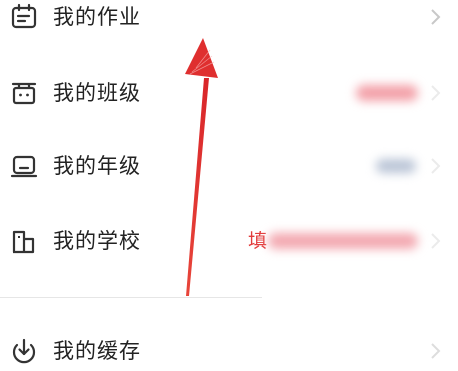 The width and height of the screenshot is (458, 371). What do you see at coordinates (396, 166) in the screenshot?
I see `grade-value-blurred` at bounding box center [396, 166].